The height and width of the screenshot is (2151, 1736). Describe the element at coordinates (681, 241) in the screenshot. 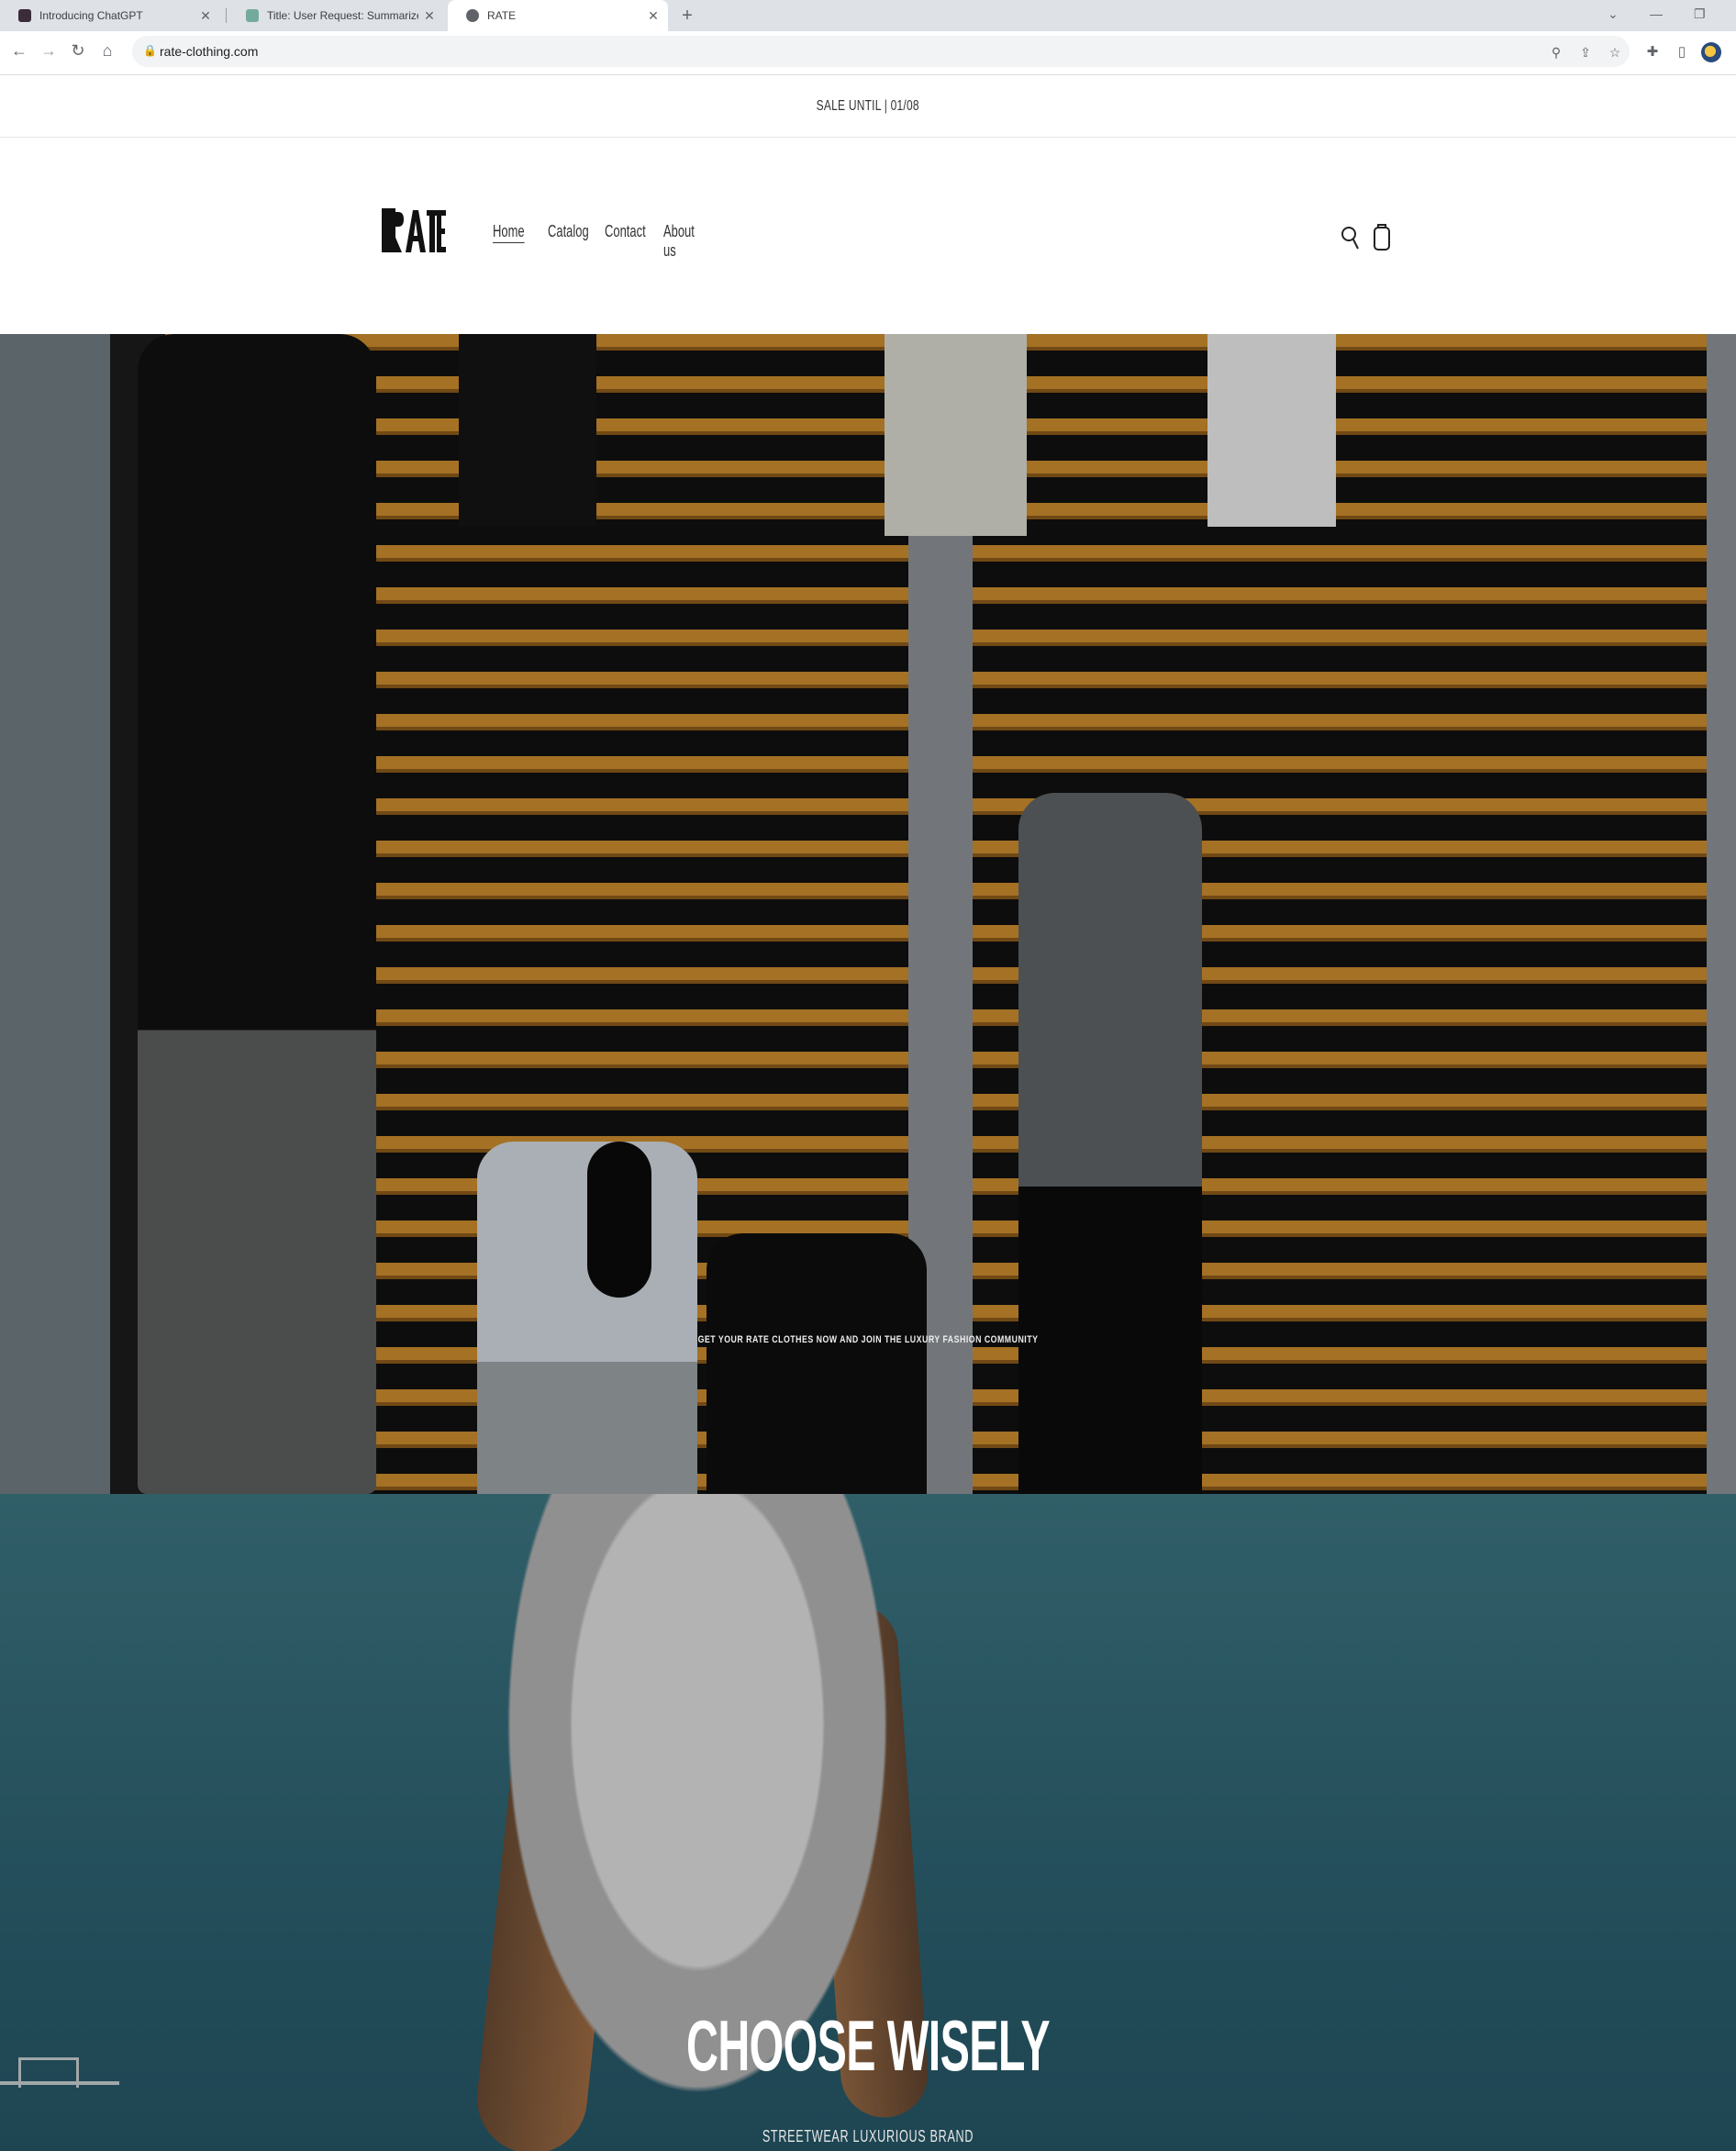

I see `nav-about-us: About us` at that location.